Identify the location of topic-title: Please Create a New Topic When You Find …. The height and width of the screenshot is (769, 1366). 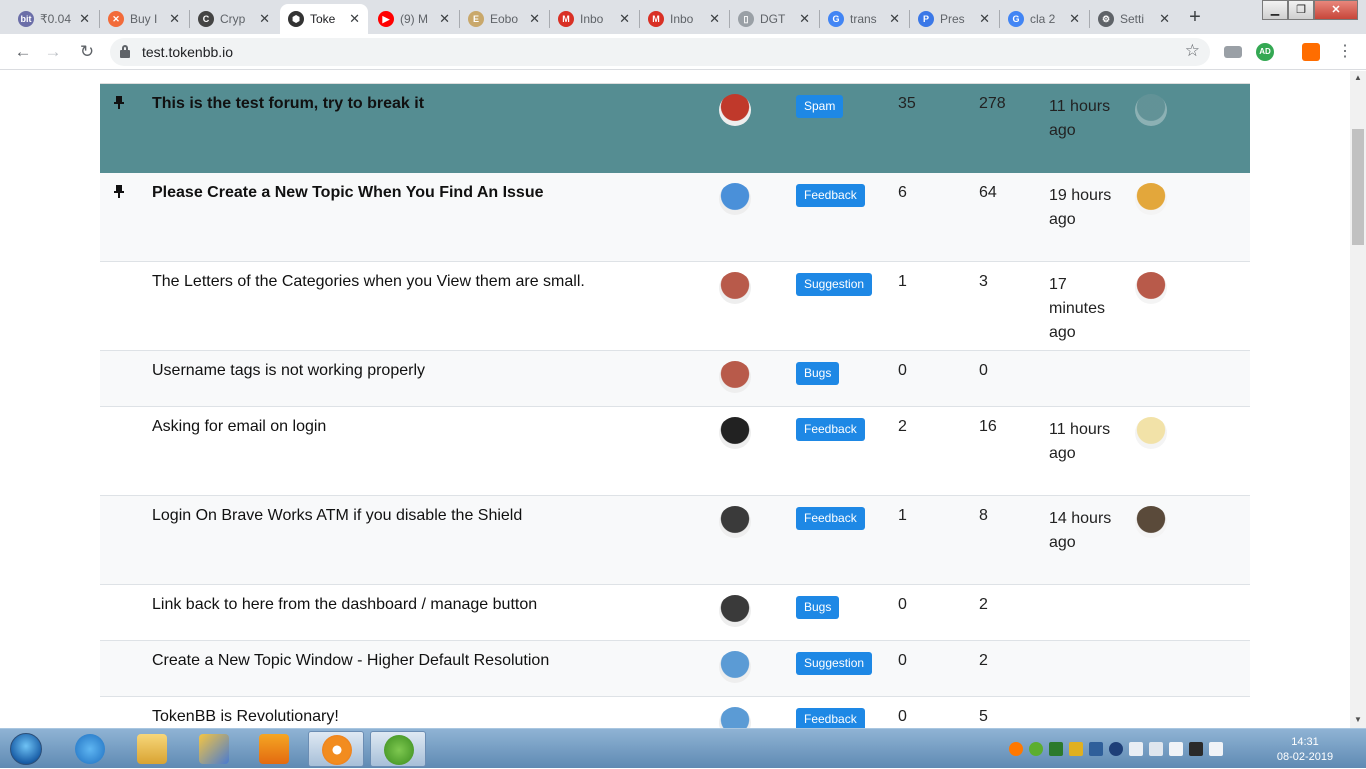
(348, 193).